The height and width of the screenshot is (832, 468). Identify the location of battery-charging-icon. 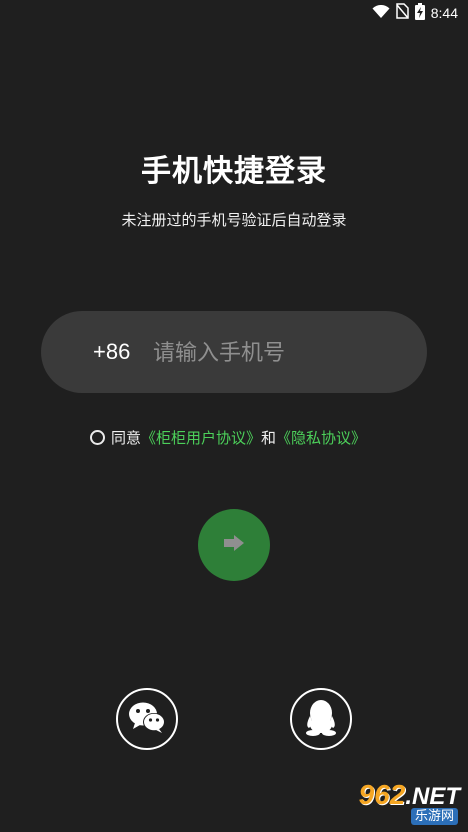
(419, 13).